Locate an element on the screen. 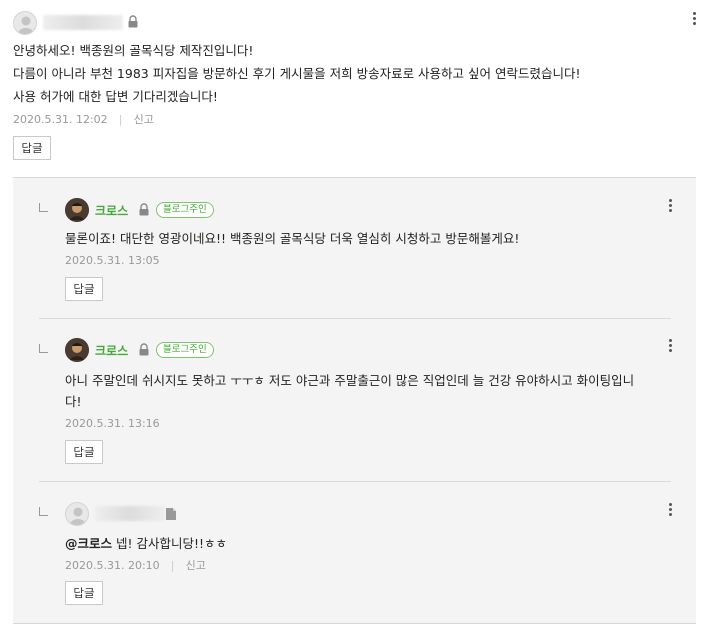  reply-text: 넵! 감사합니당!!ㅎㅎ is located at coordinates (169, 543).